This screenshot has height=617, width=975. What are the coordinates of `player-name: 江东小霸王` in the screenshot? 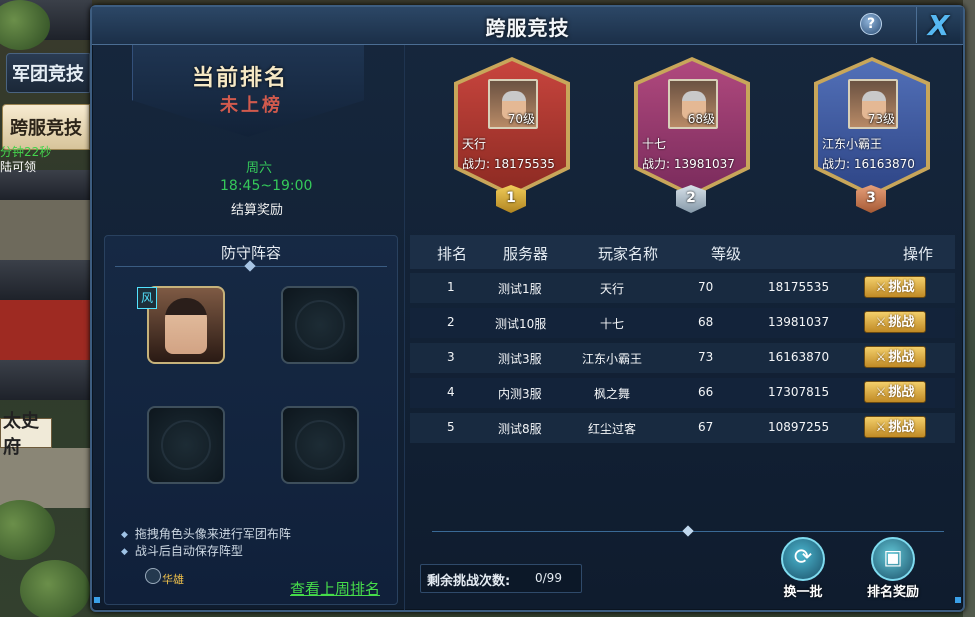 It's located at (852, 144).